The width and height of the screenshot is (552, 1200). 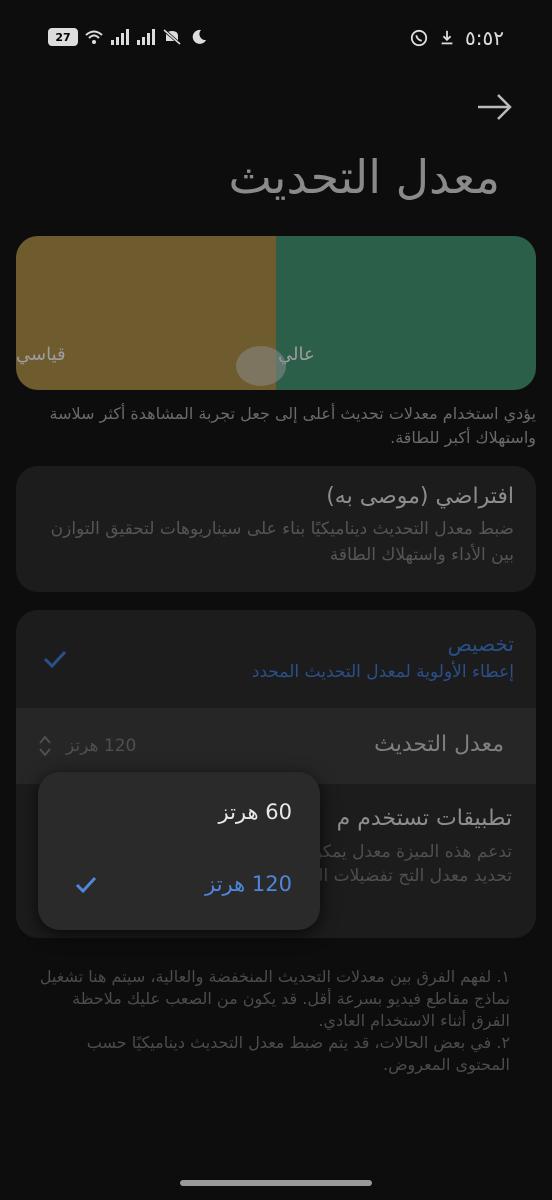 What do you see at coordinates (480, 644) in the screenshot?
I see `custom-option-title: تخصيص` at bounding box center [480, 644].